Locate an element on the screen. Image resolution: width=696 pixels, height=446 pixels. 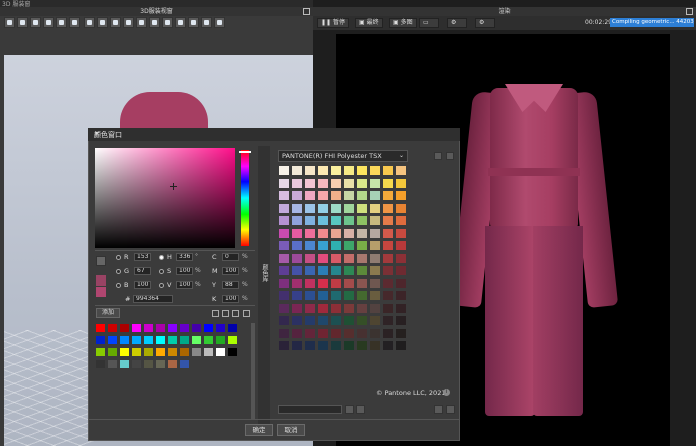
color-picker-cursor is located at coordinates (173, 186).